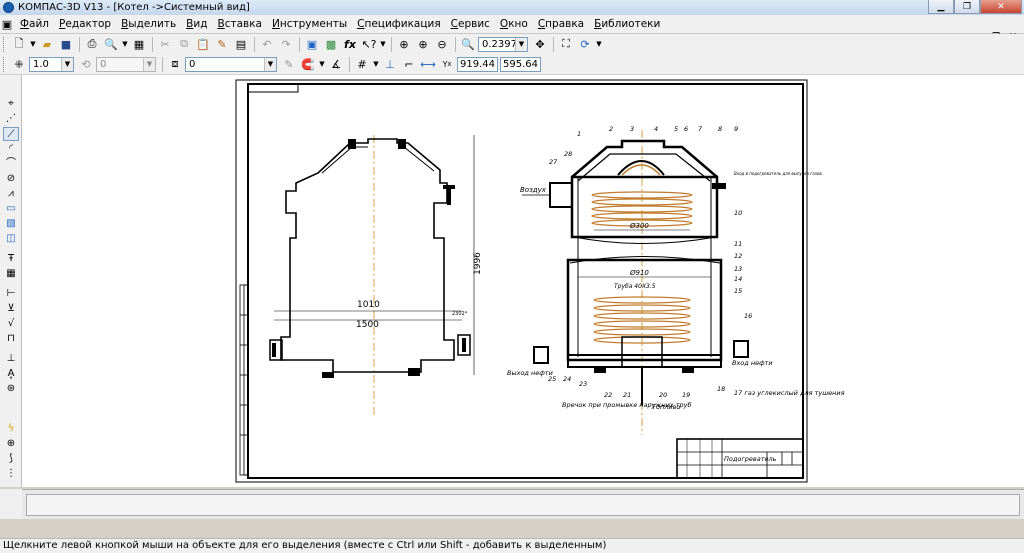 The image size is (1024, 553). What do you see at coordinates (11, 459) in the screenshot?
I see `reports-icon: ⟆` at bounding box center [11, 459].